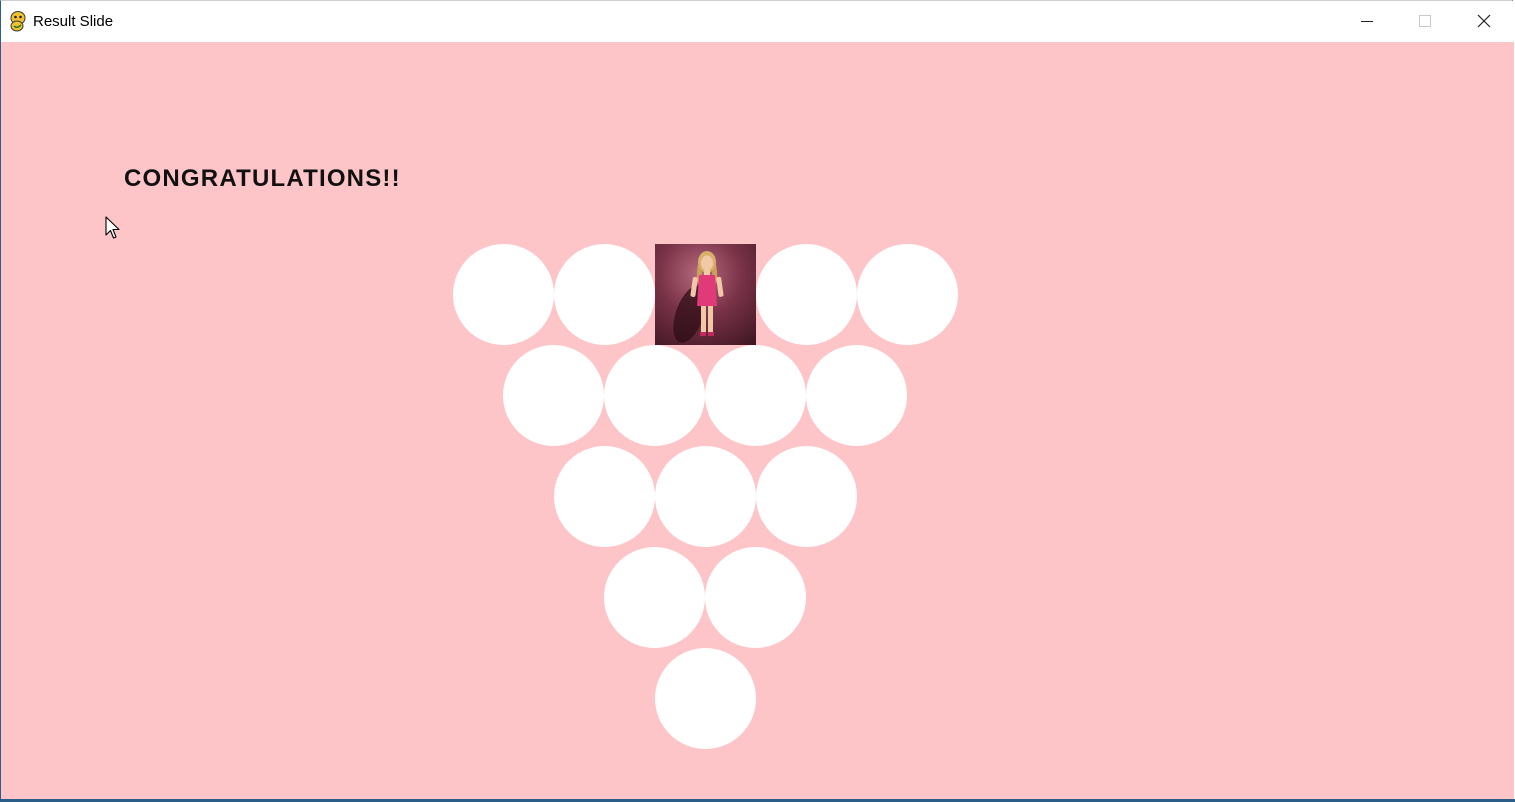 This screenshot has height=802, width=1515. Describe the element at coordinates (262, 178) in the screenshot. I see `congratulations-heading: CONGRATULATIONS!!` at that location.